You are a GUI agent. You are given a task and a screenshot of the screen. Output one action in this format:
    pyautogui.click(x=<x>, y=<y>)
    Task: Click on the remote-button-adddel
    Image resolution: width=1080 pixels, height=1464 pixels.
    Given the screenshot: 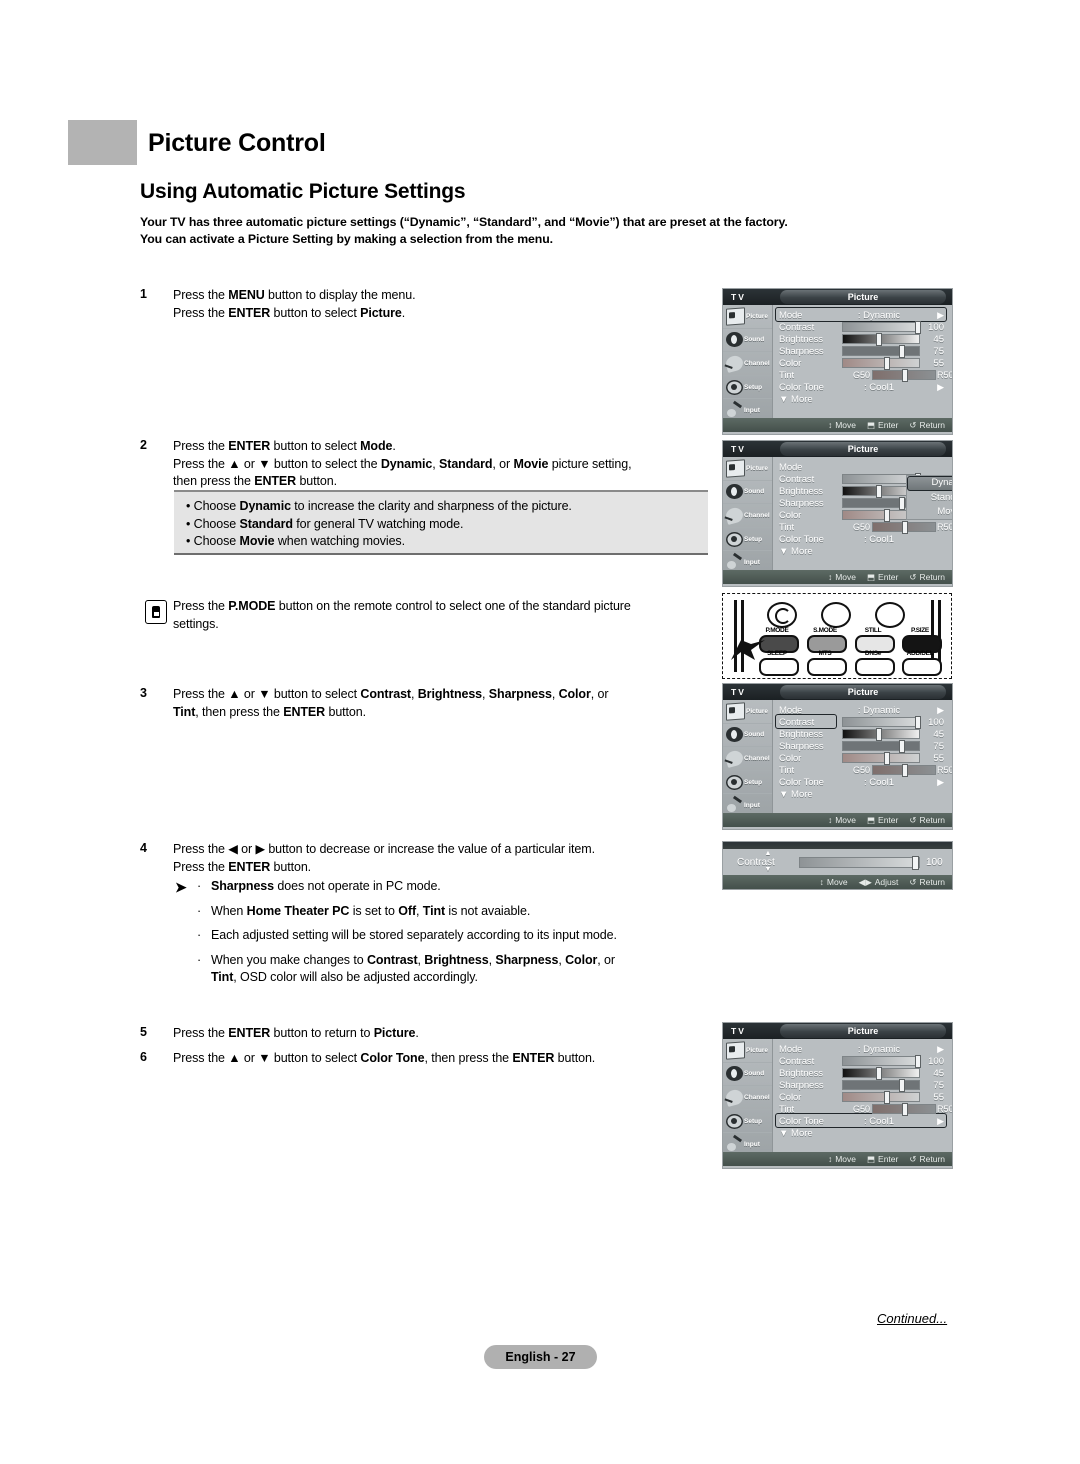 What is the action you would take?
    pyautogui.click(x=922, y=667)
    